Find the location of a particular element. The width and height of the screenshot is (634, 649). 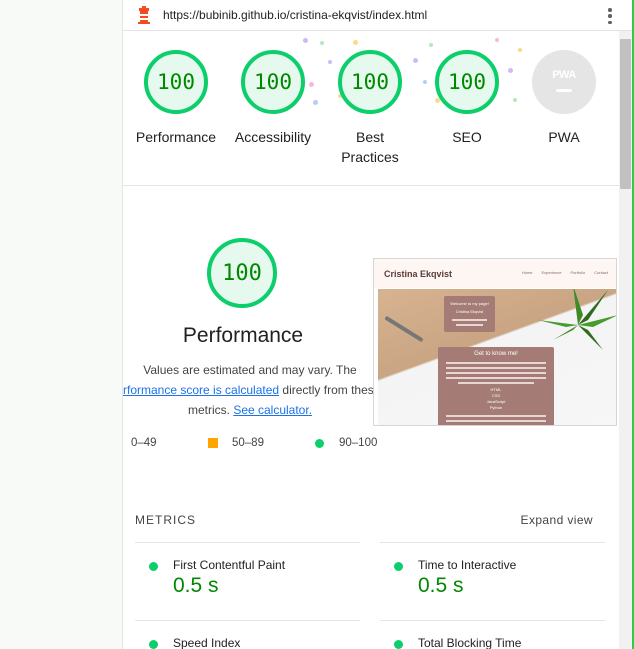

desc-line-2: directly from these is located at coordinates (328, 390).